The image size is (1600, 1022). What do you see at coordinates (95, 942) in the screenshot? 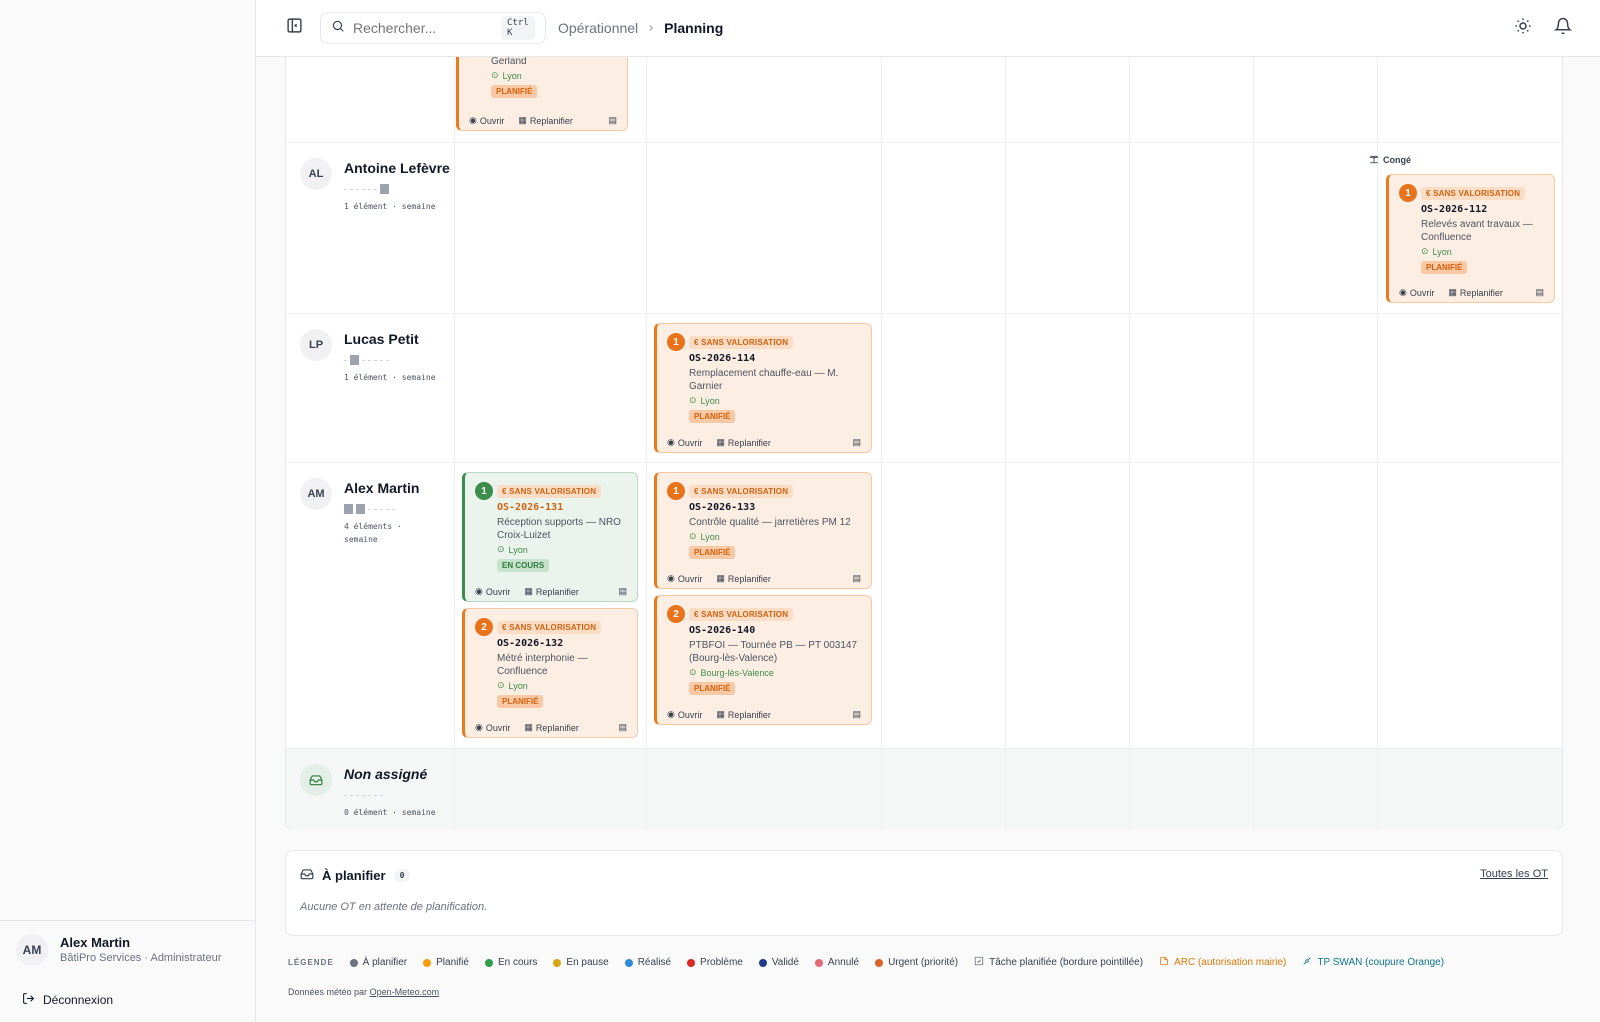
I see `user-name: Alex Martin` at bounding box center [95, 942].